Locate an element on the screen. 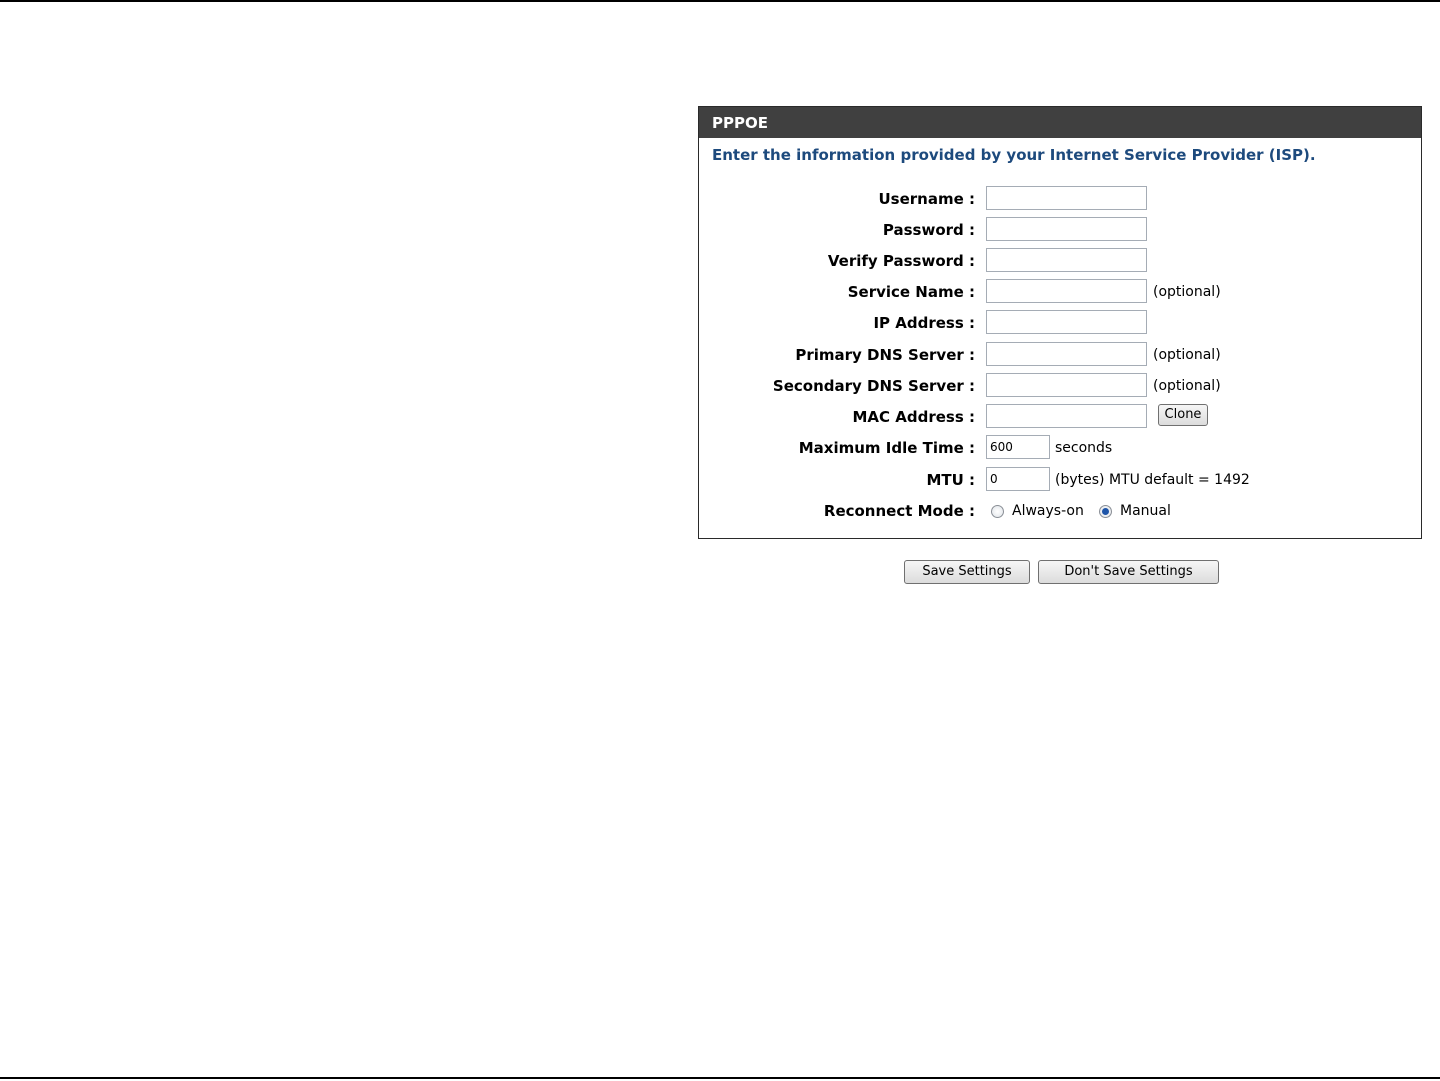 The image size is (1440, 1081). panel-title: PPPOE is located at coordinates (1060, 122).